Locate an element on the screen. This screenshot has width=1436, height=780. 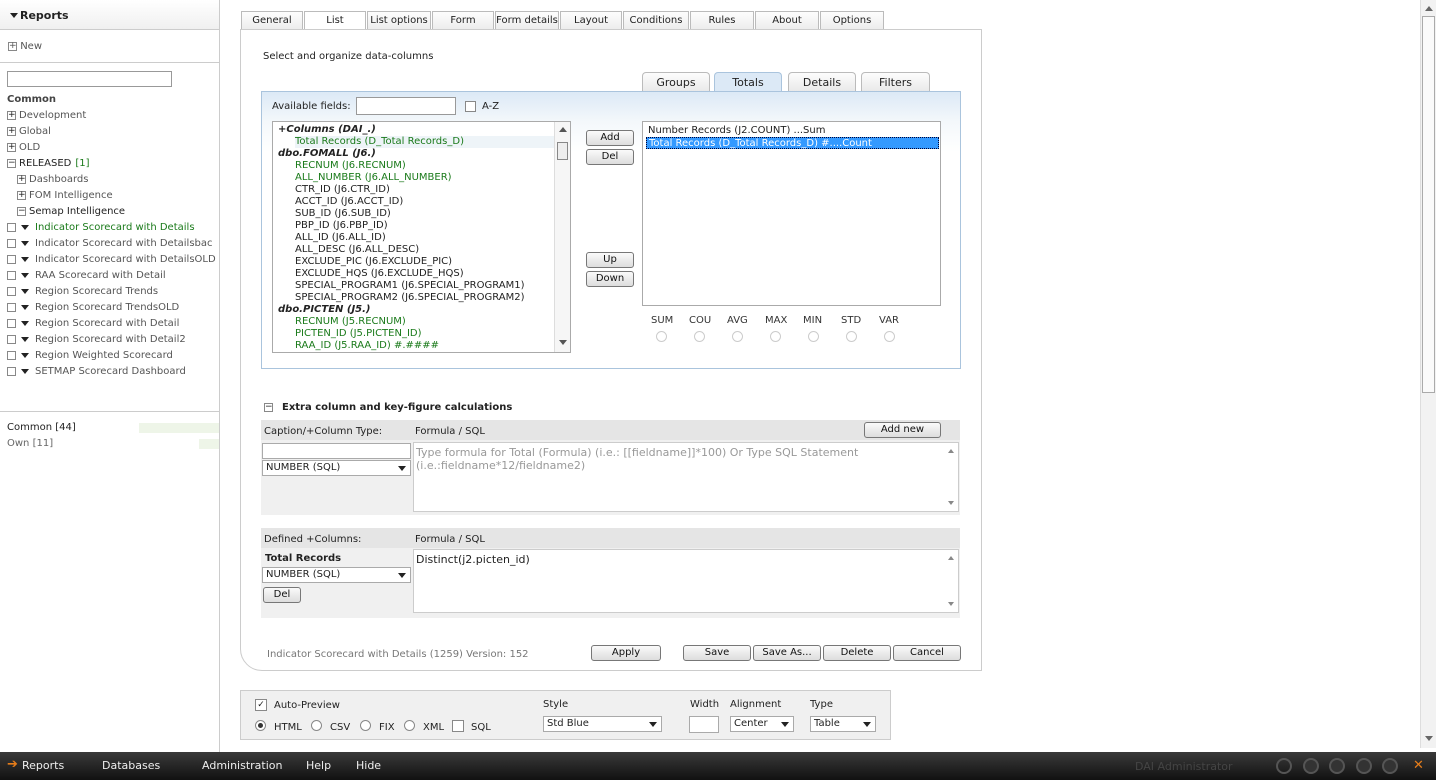
aggregate-radio-var is located at coordinates (889, 336).